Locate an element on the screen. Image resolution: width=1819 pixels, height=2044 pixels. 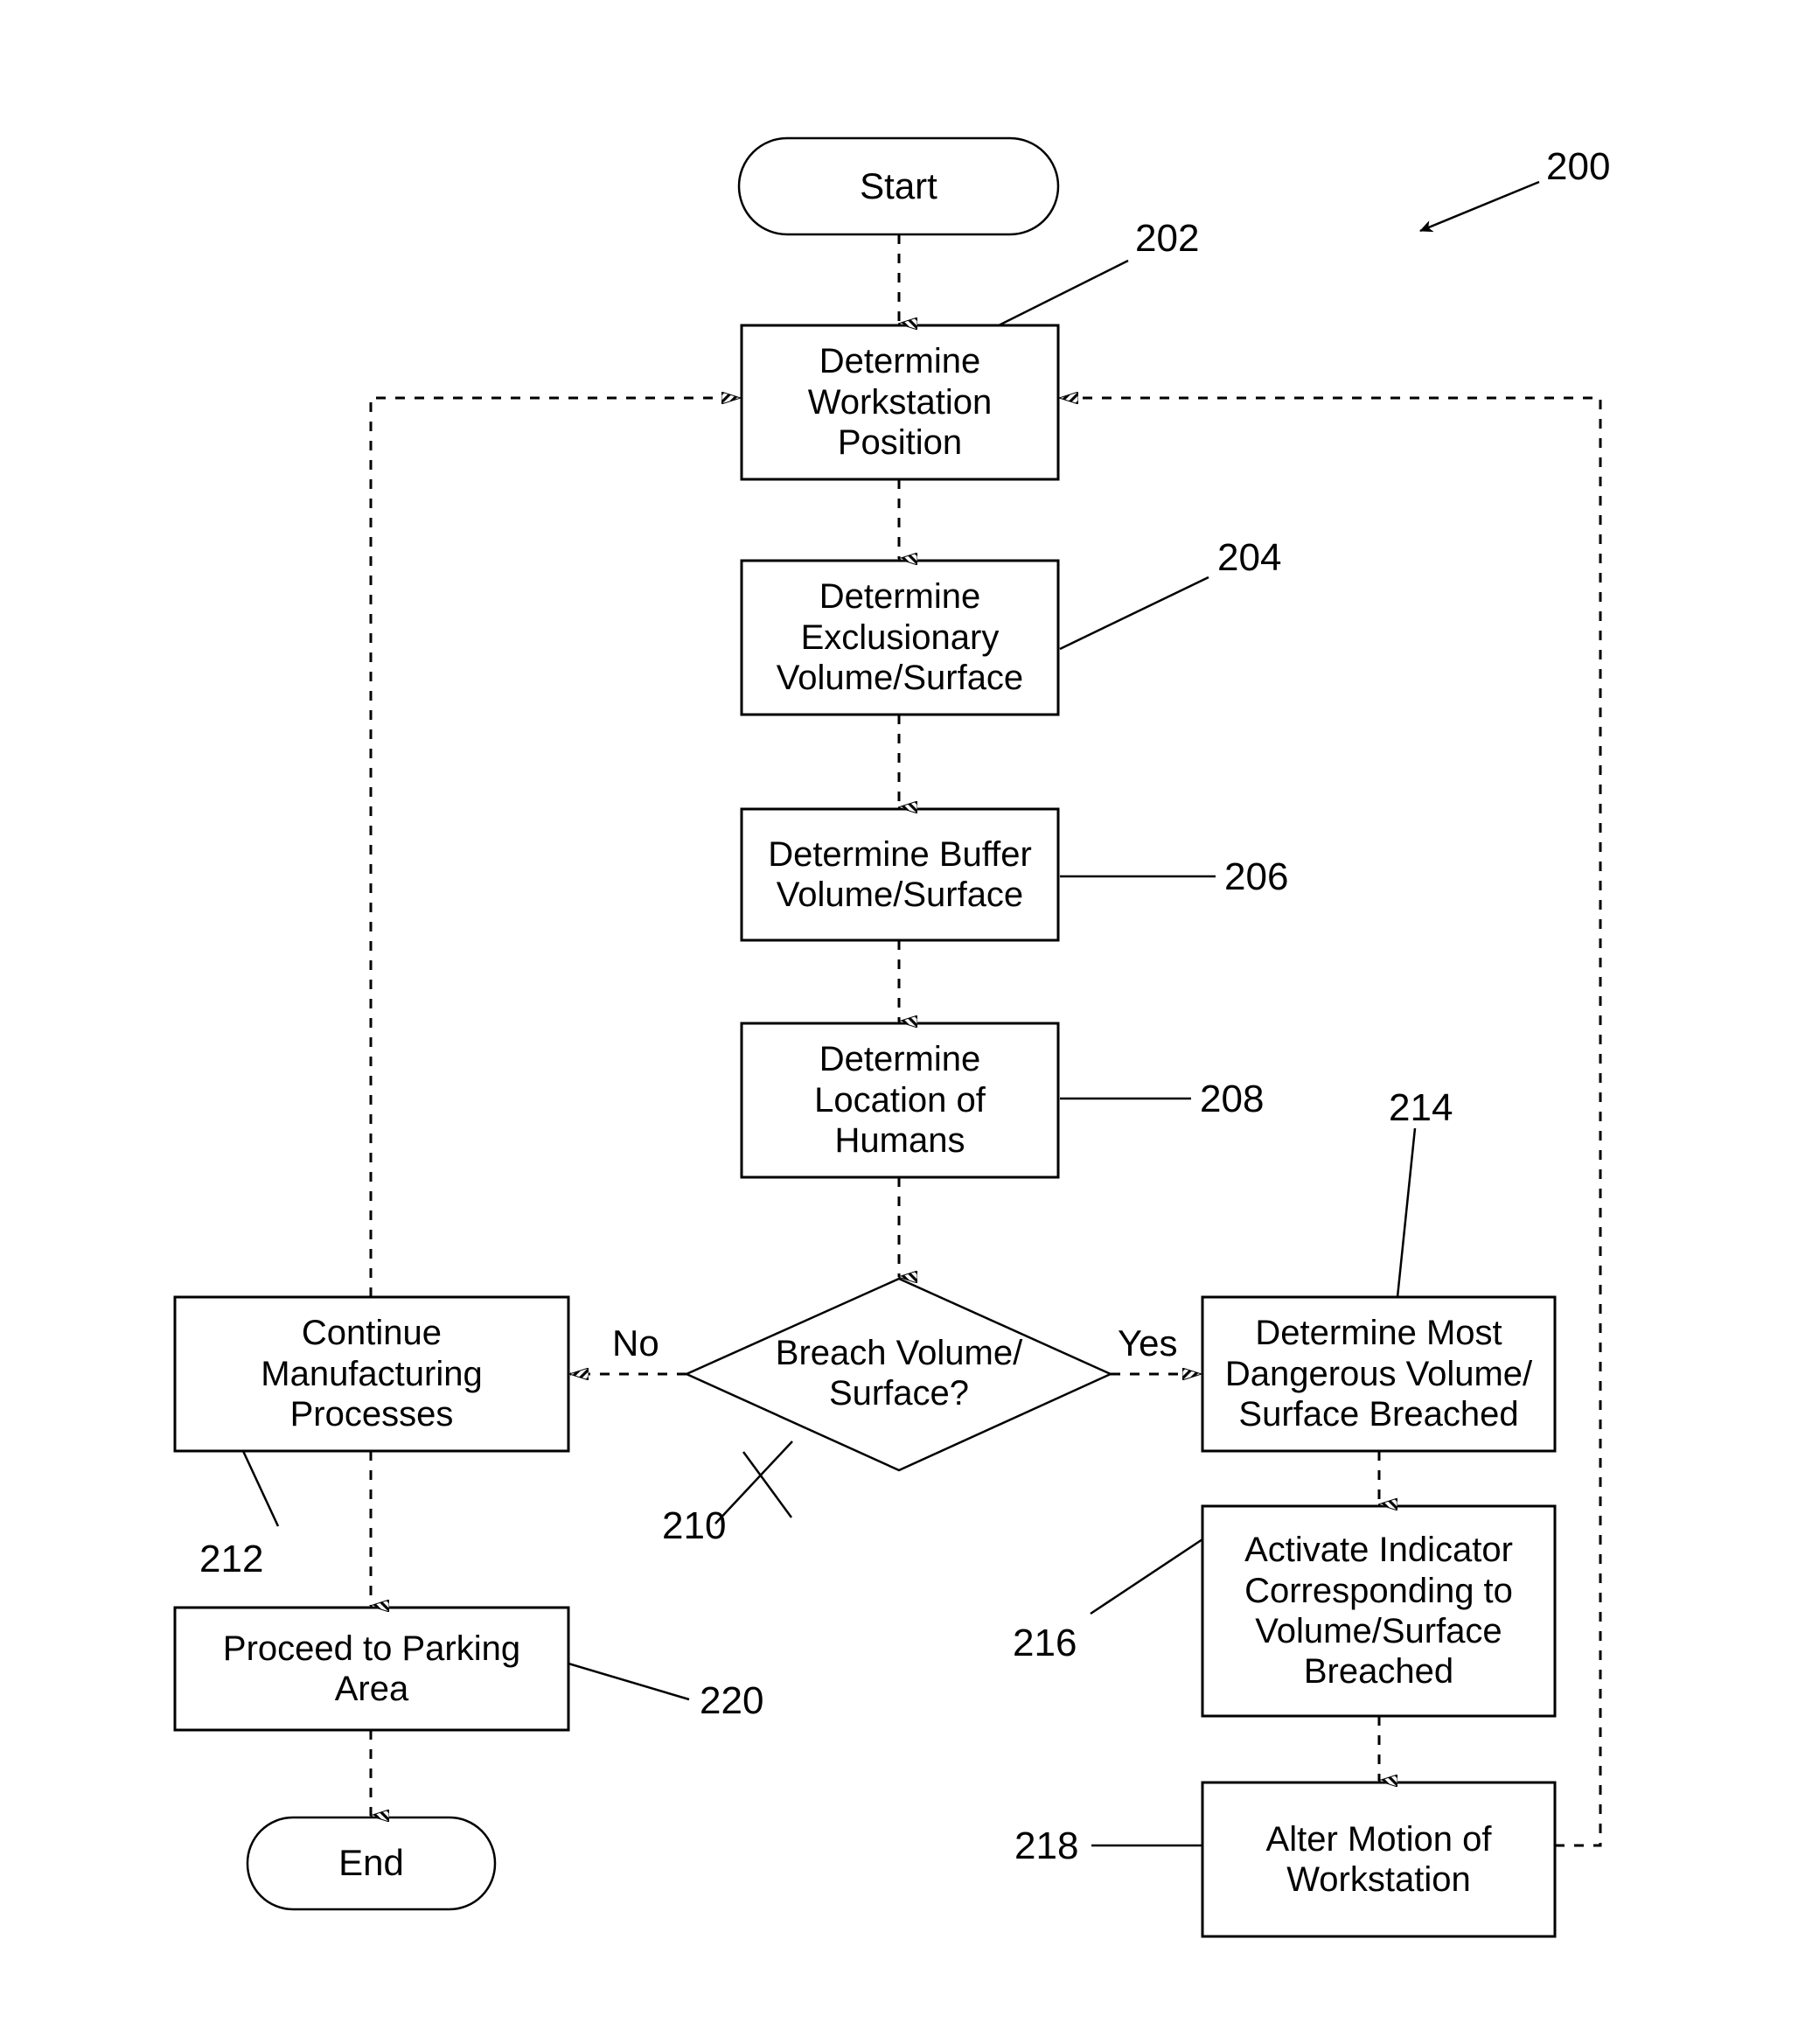
node-end-shape is located at coordinates (371, 1863).